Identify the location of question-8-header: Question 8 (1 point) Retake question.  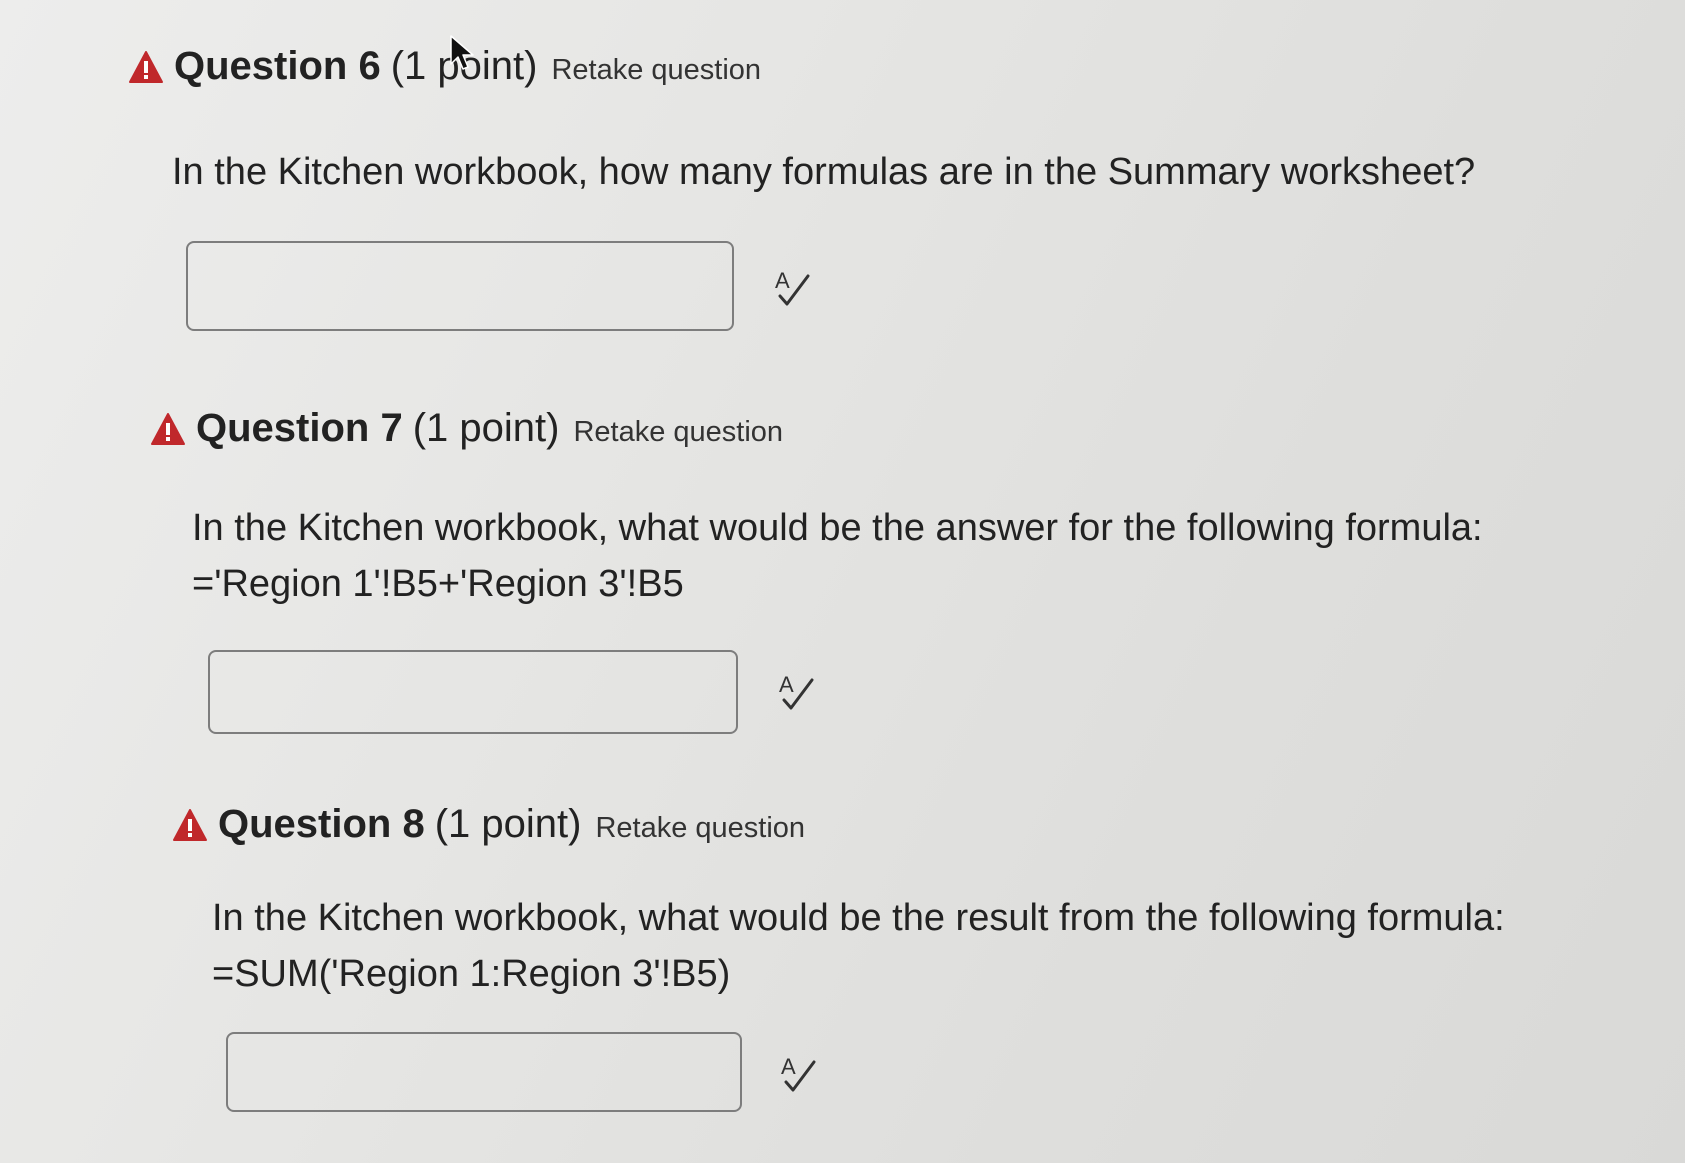
(488, 824).